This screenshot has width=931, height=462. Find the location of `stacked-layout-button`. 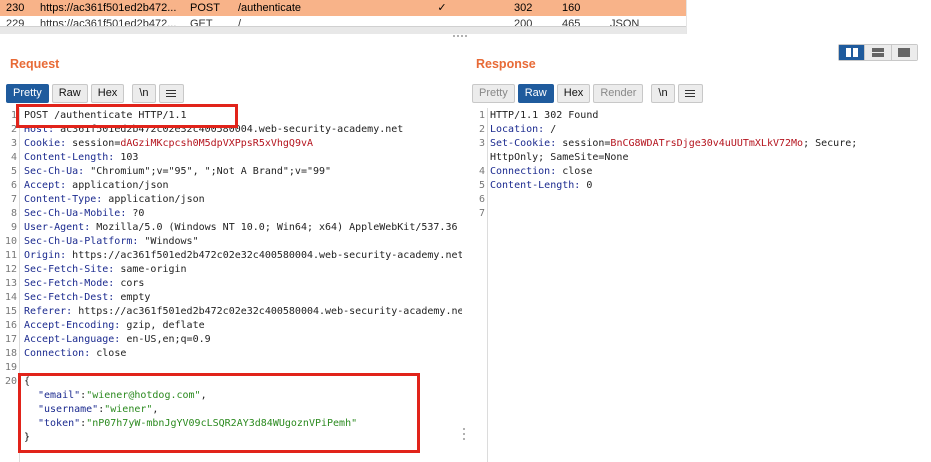

stacked-layout-button is located at coordinates (877, 52).